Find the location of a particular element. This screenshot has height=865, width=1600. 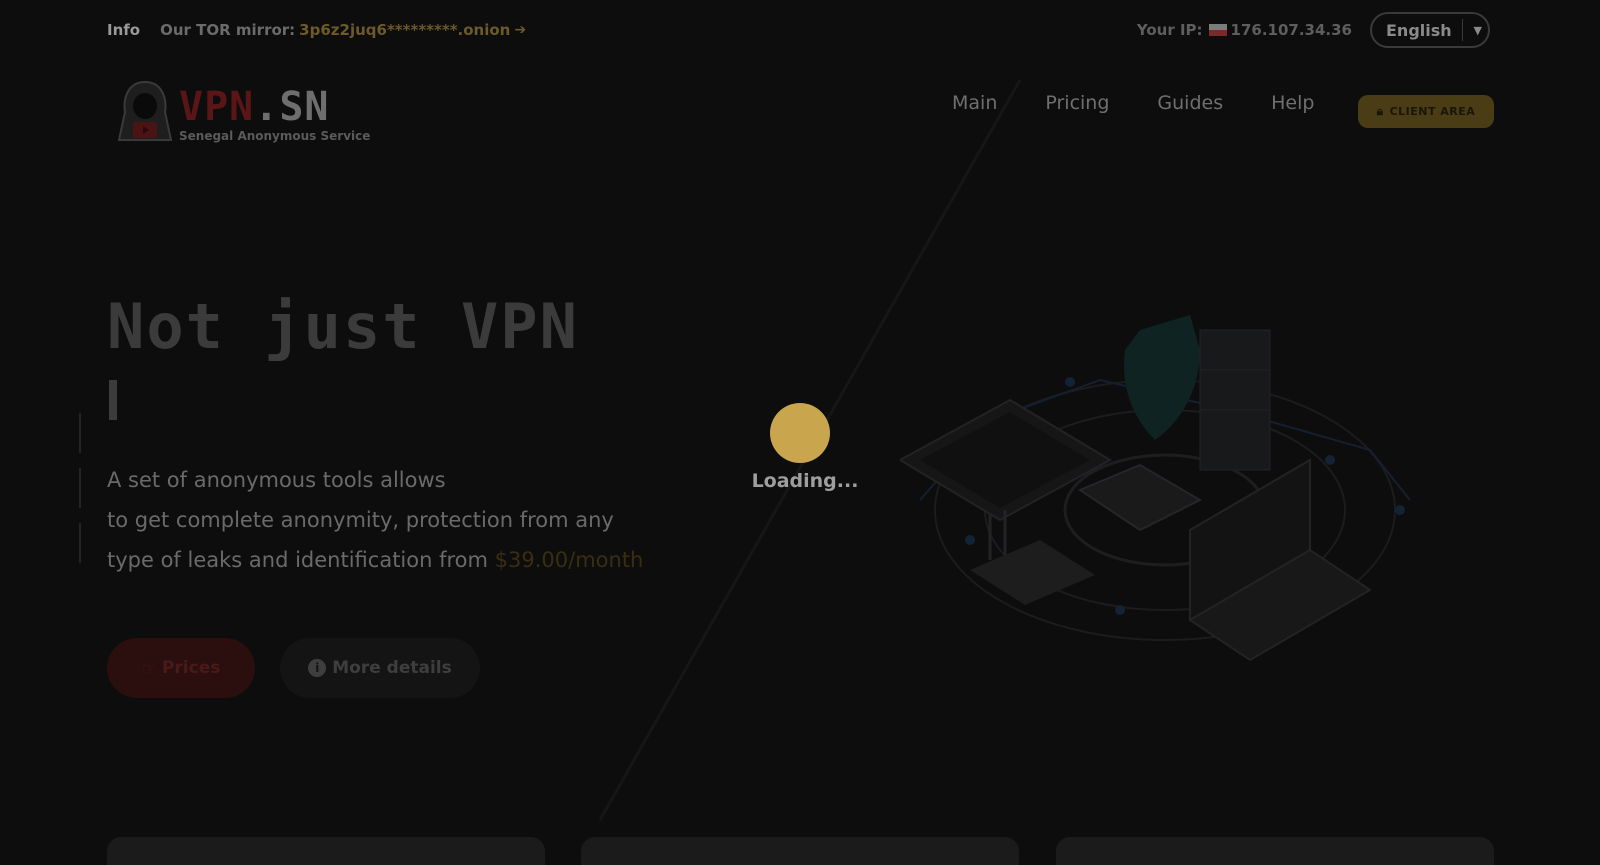

nav-pricing: Pricing is located at coordinates (1077, 103).